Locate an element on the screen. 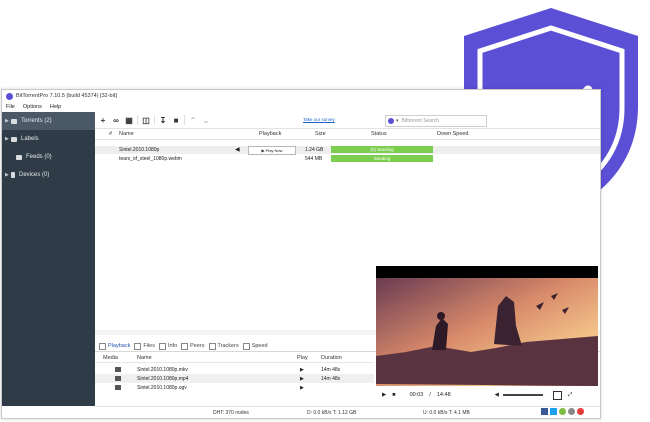  info-icon is located at coordinates (162, 346).